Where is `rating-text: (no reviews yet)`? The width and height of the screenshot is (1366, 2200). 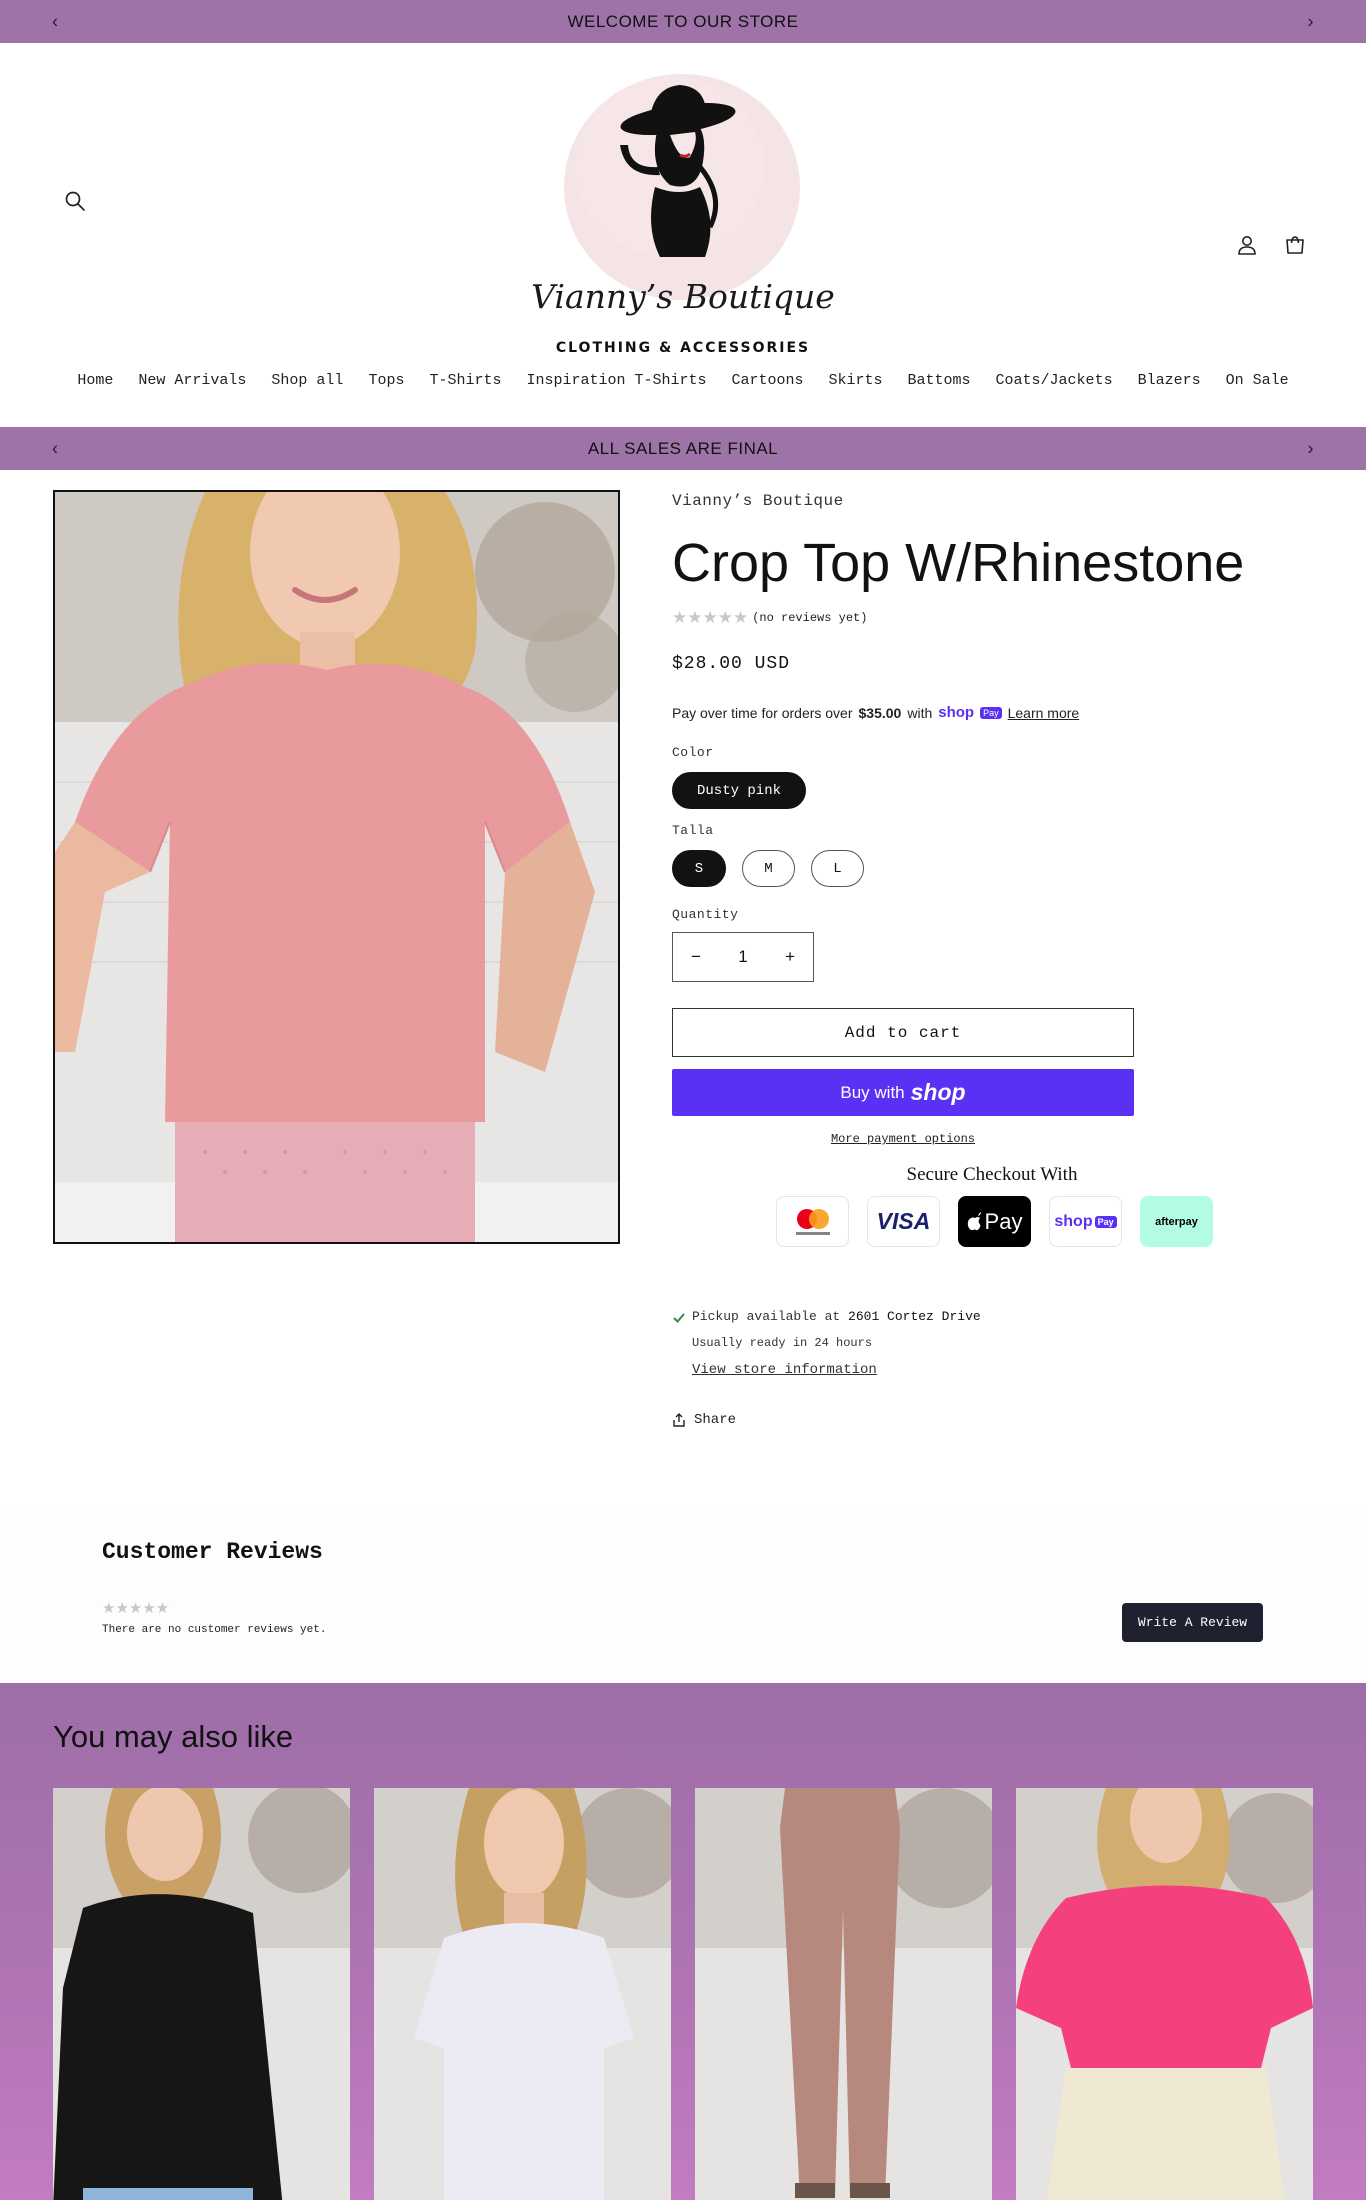 rating-text: (no reviews yet) is located at coordinates (810, 618).